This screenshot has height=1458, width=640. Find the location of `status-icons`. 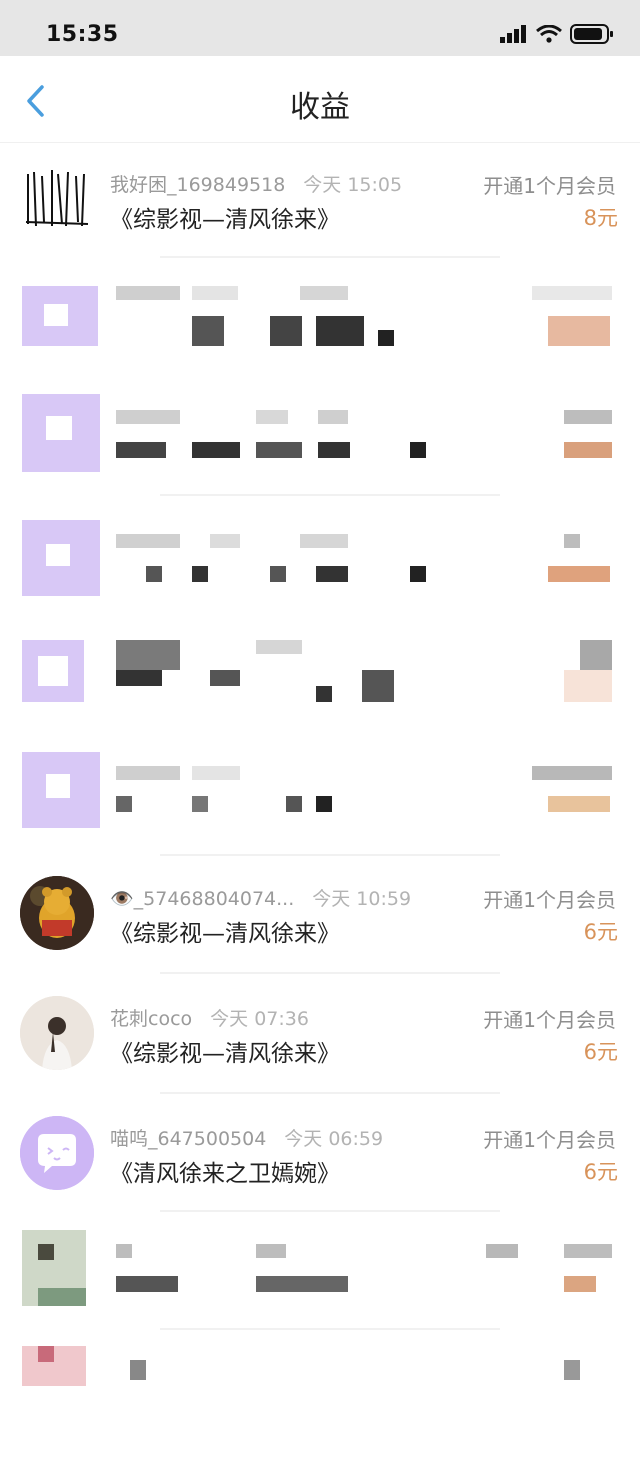

status-icons is located at coordinates (557, 34).